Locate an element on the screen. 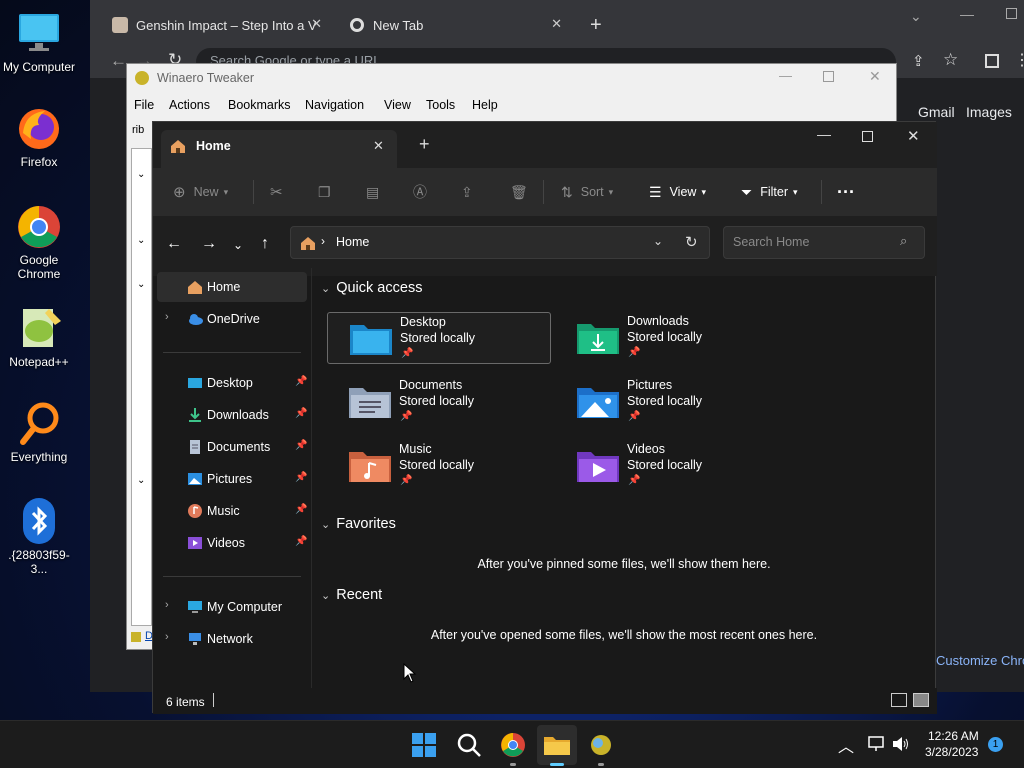 This screenshot has width=1024, height=768. sort-button: ⇅ Sort ▾ is located at coordinates (587, 192).